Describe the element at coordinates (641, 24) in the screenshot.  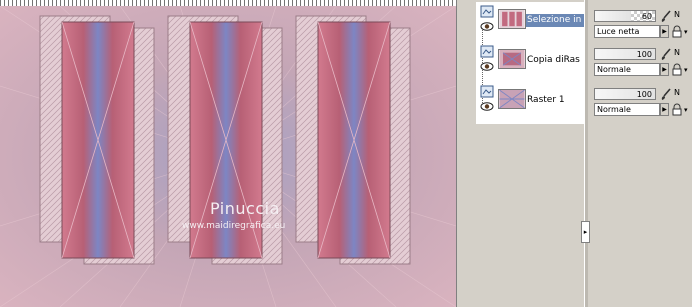
I see `layer-props-row: 60 N Luce netta ▶ ▾` at that location.